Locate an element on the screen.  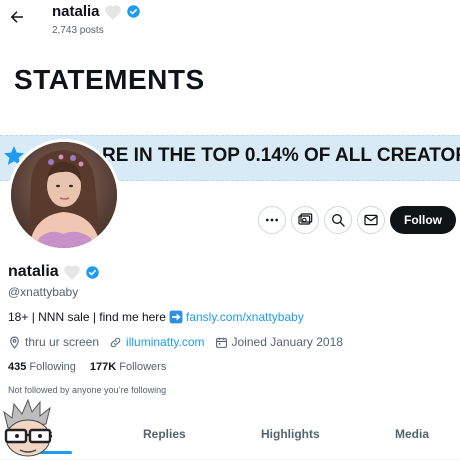
message-icon is located at coordinates (371, 220).